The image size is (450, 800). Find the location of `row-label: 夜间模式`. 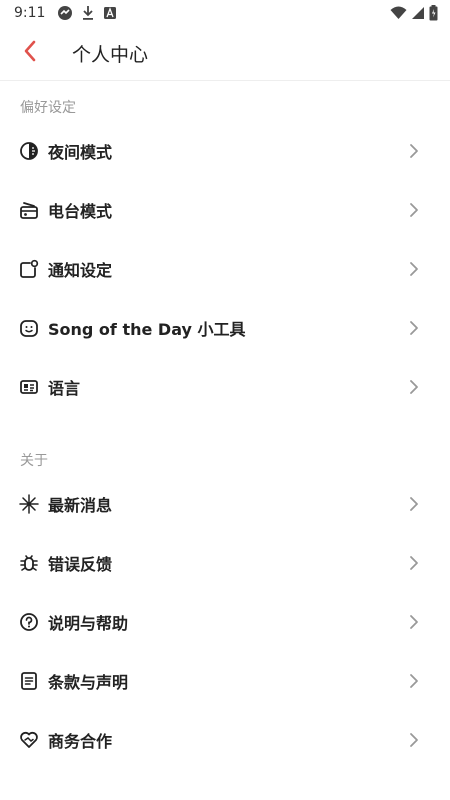

row-label: 夜间模式 is located at coordinates (80, 152).